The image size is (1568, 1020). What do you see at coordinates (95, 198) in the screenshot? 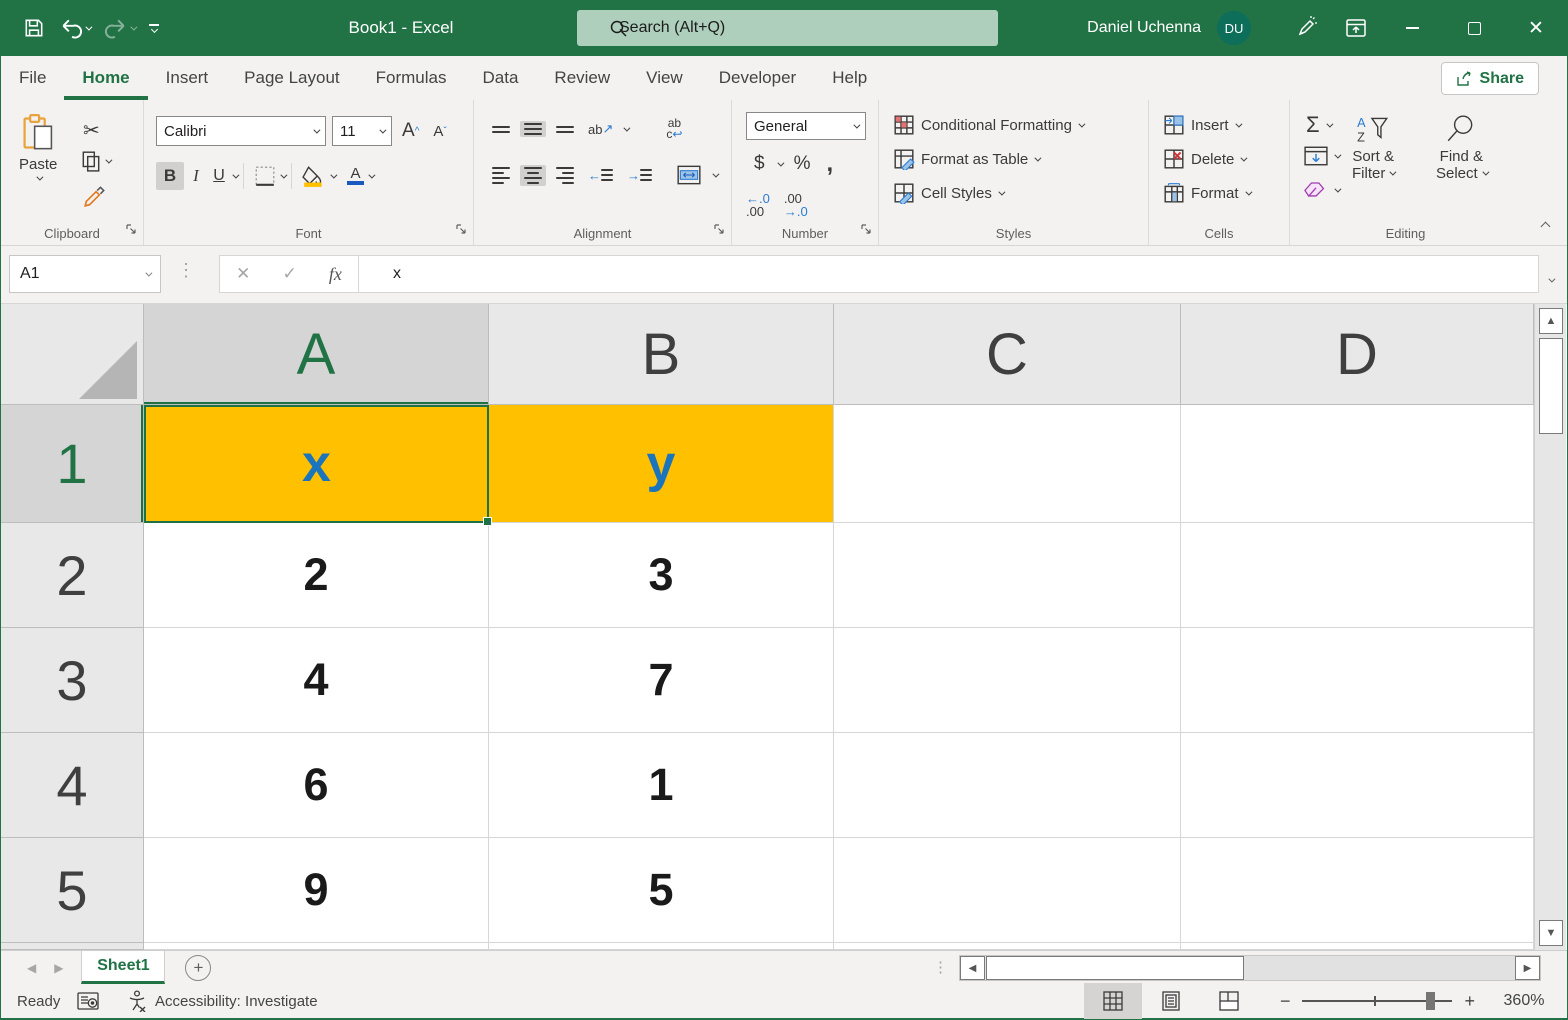
I see `format-painter-icon` at bounding box center [95, 198].